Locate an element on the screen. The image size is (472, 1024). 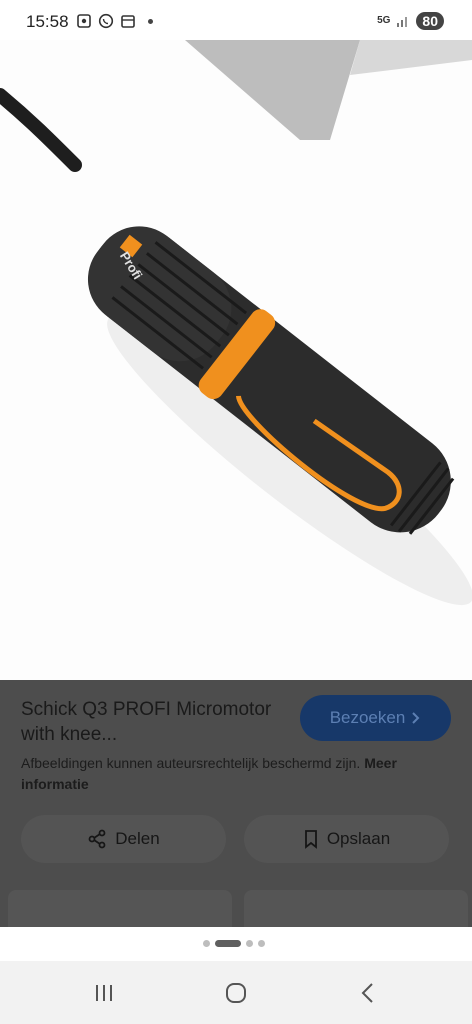
signal-icon is located at coordinates (402, 22).